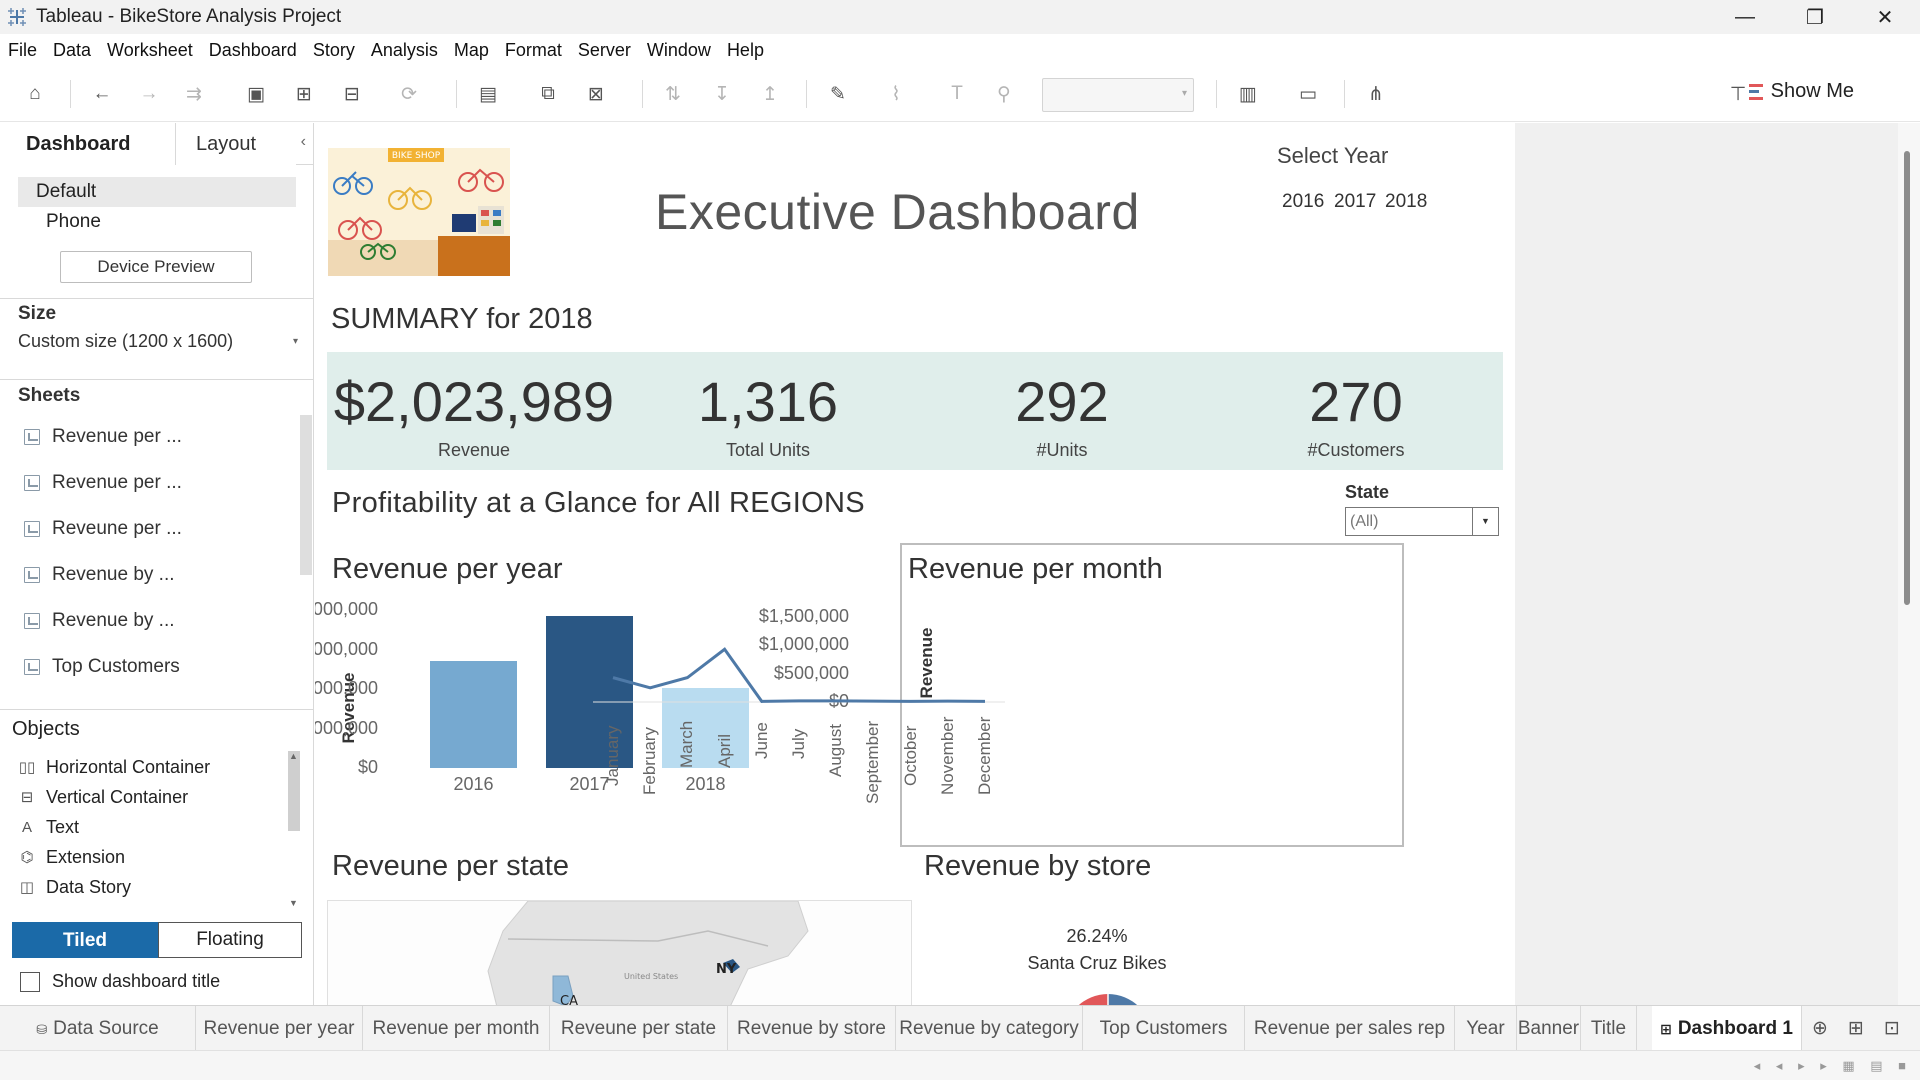 The width and height of the screenshot is (1920, 1080). I want to click on device-default: Default, so click(157, 192).